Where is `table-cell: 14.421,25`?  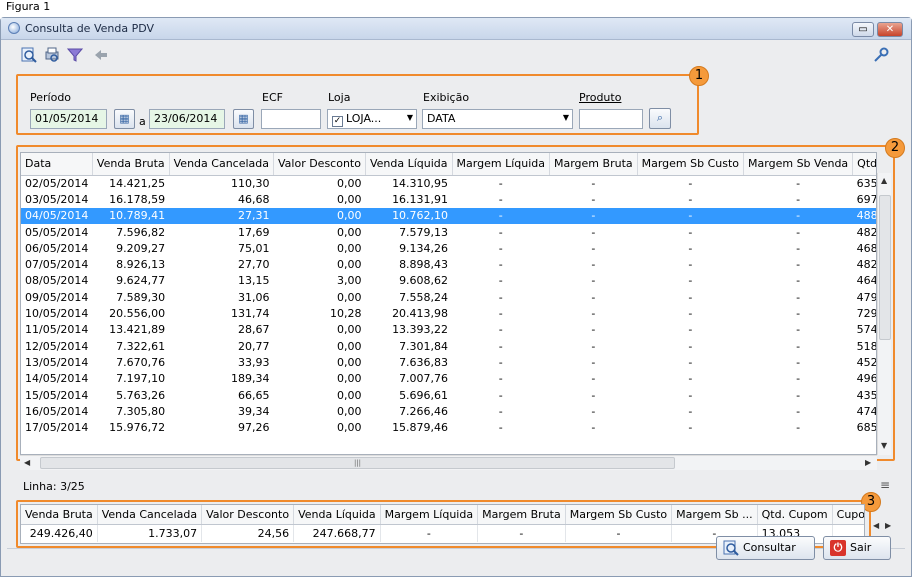 table-cell: 14.421,25 is located at coordinates (137, 183).